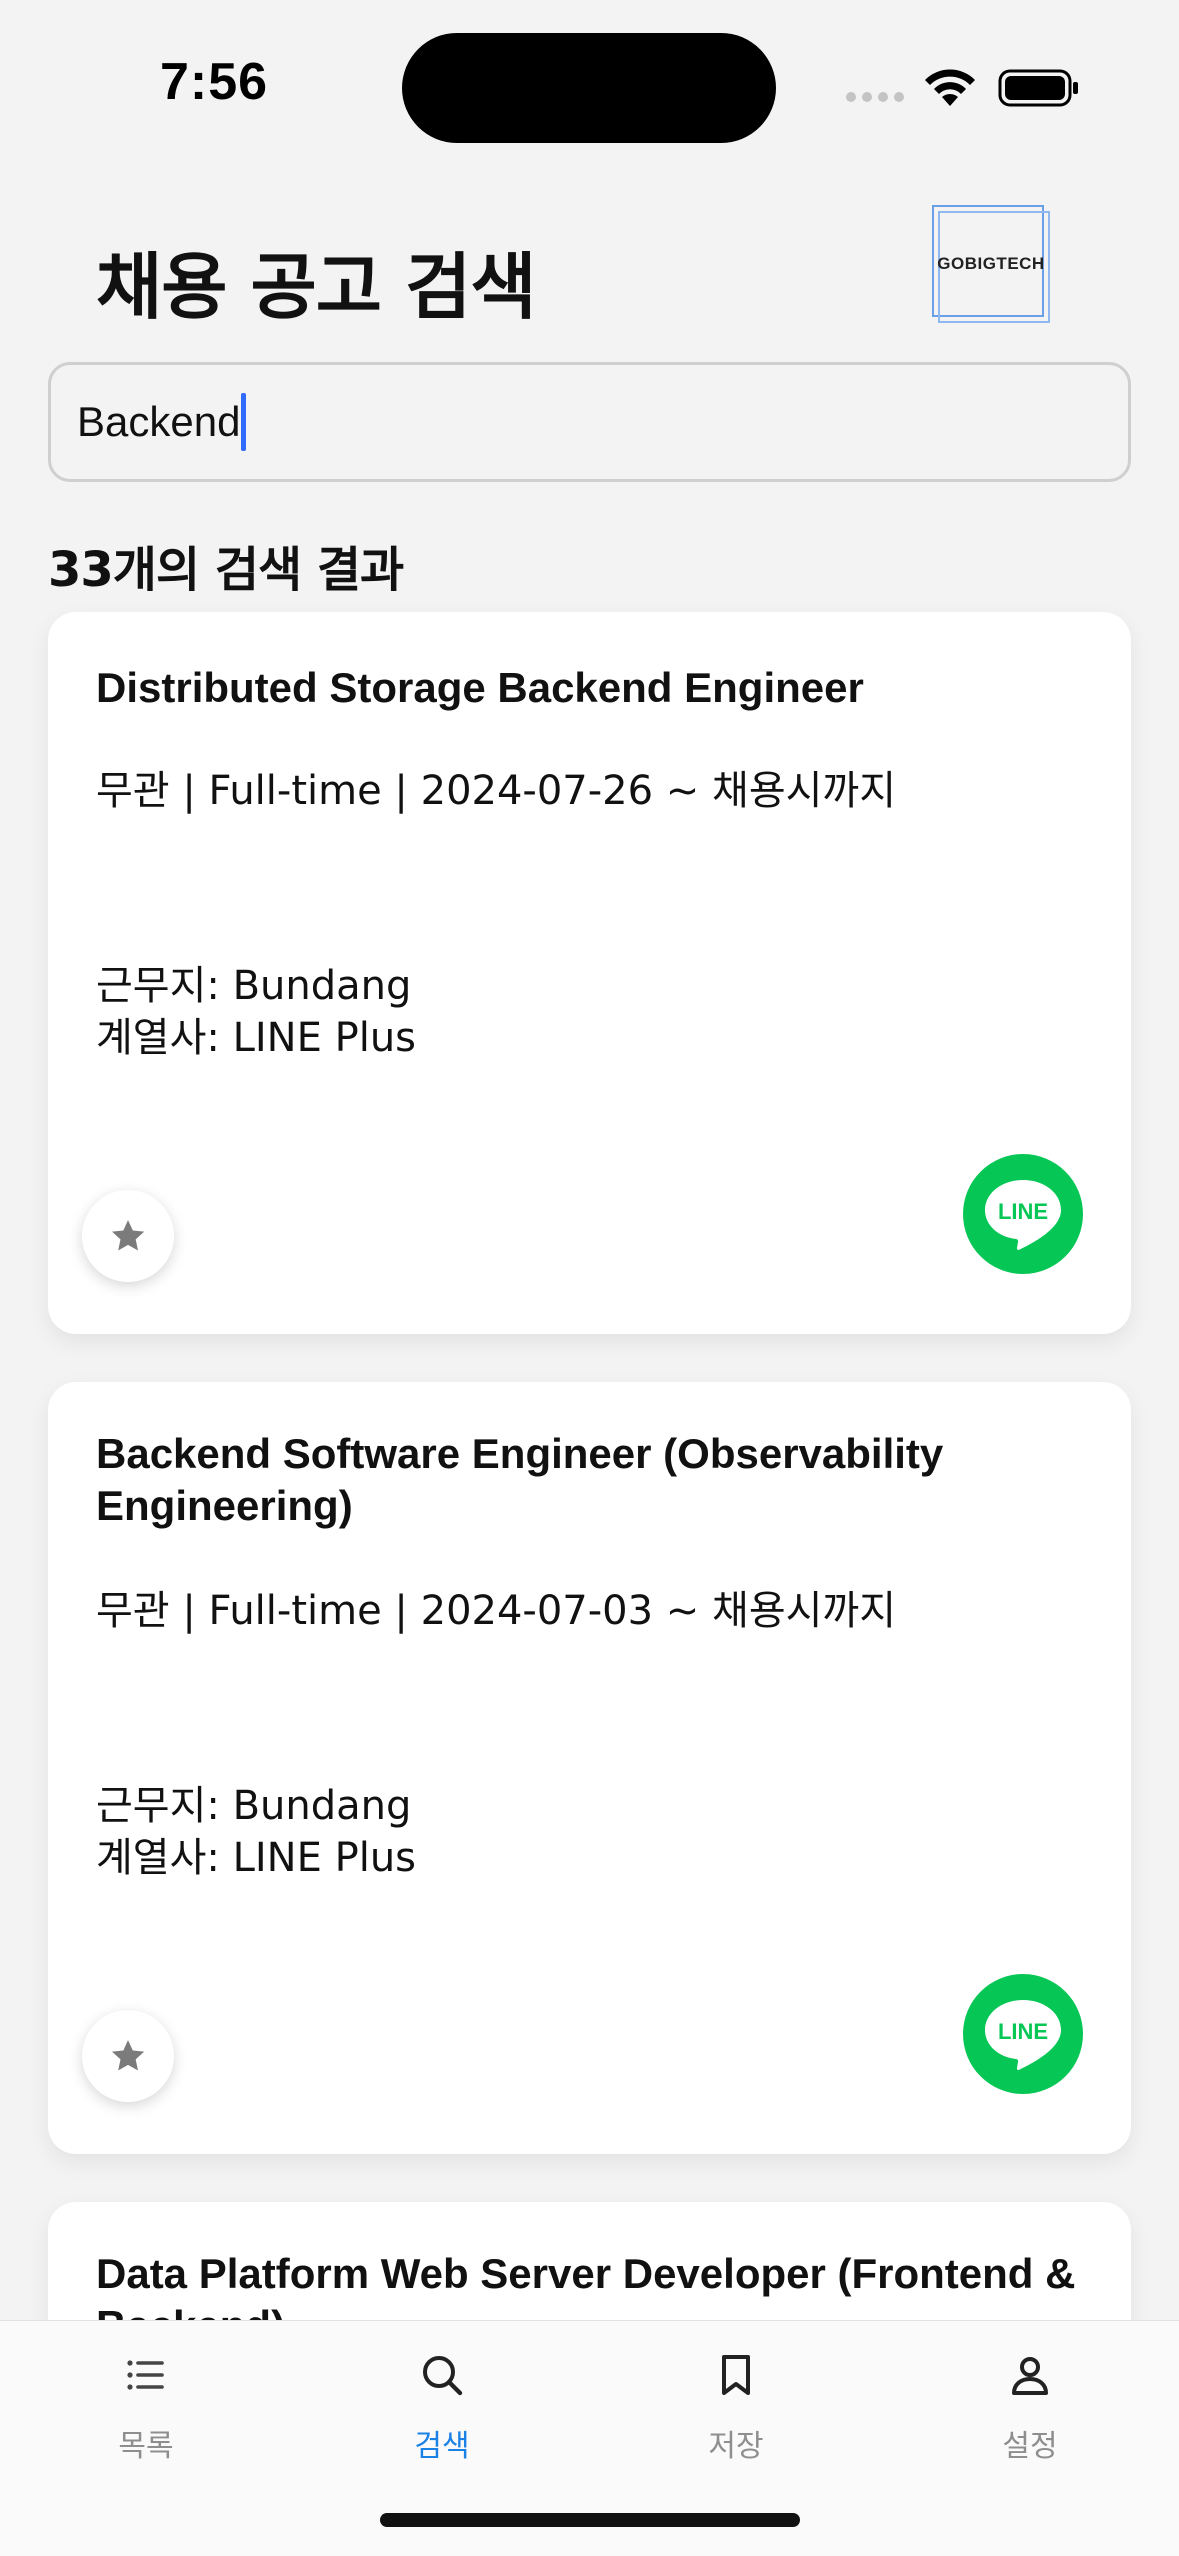 The width and height of the screenshot is (1179, 2556). What do you see at coordinates (214, 82) in the screenshot?
I see `status-time: 7:56` at bounding box center [214, 82].